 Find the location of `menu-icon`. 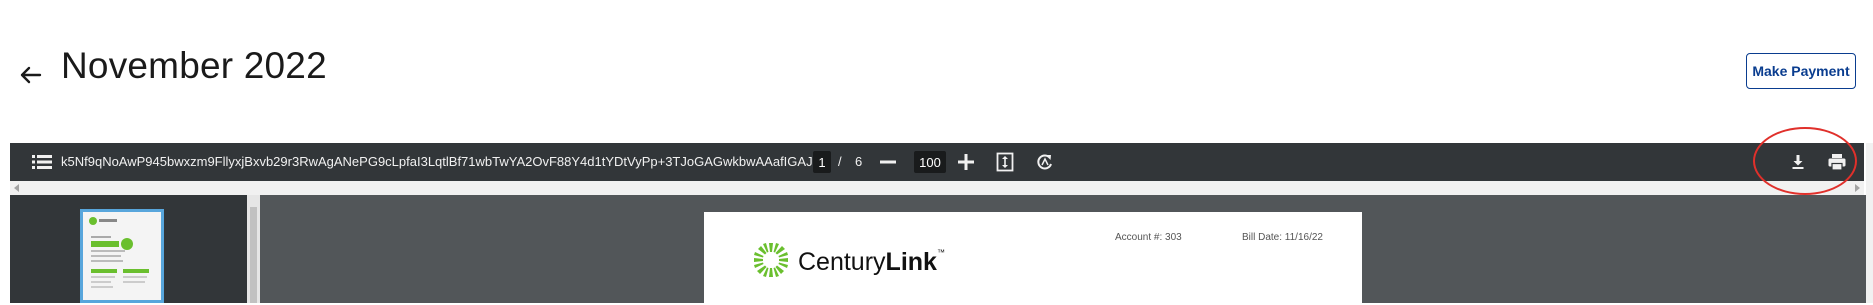

menu-icon is located at coordinates (42, 162).